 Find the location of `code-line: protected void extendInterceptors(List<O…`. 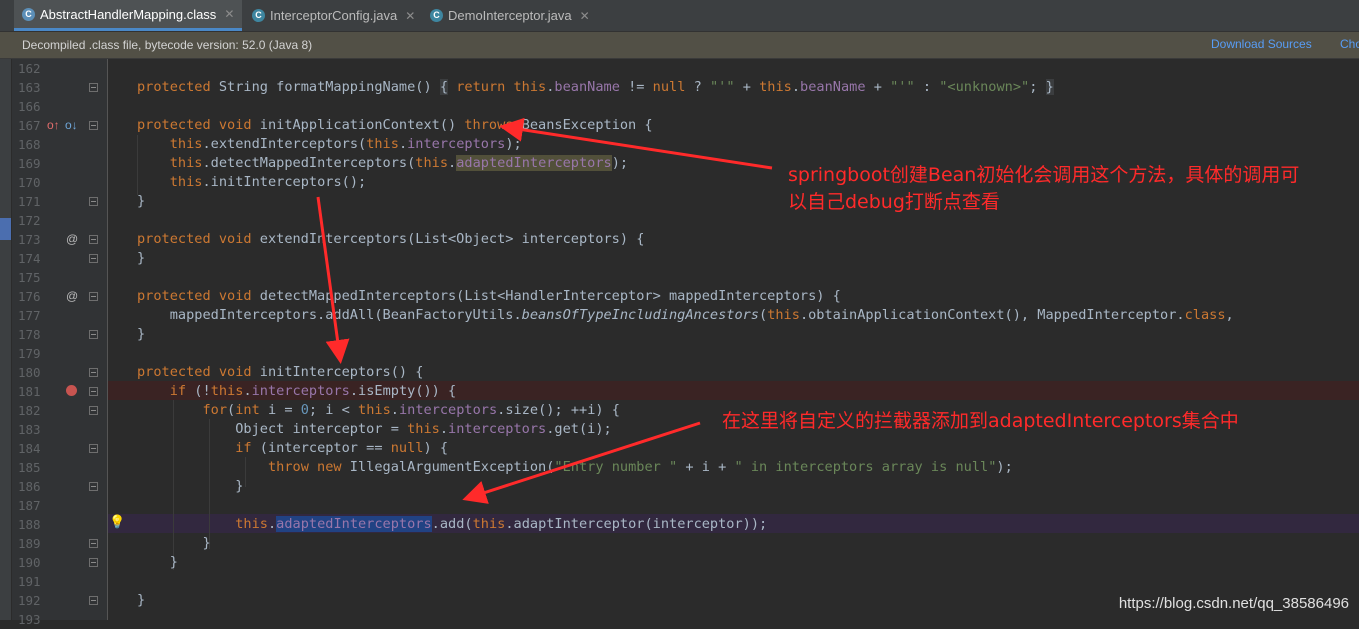

code-line: protected void extendInterceptors(List<O… is located at coordinates (390, 239).